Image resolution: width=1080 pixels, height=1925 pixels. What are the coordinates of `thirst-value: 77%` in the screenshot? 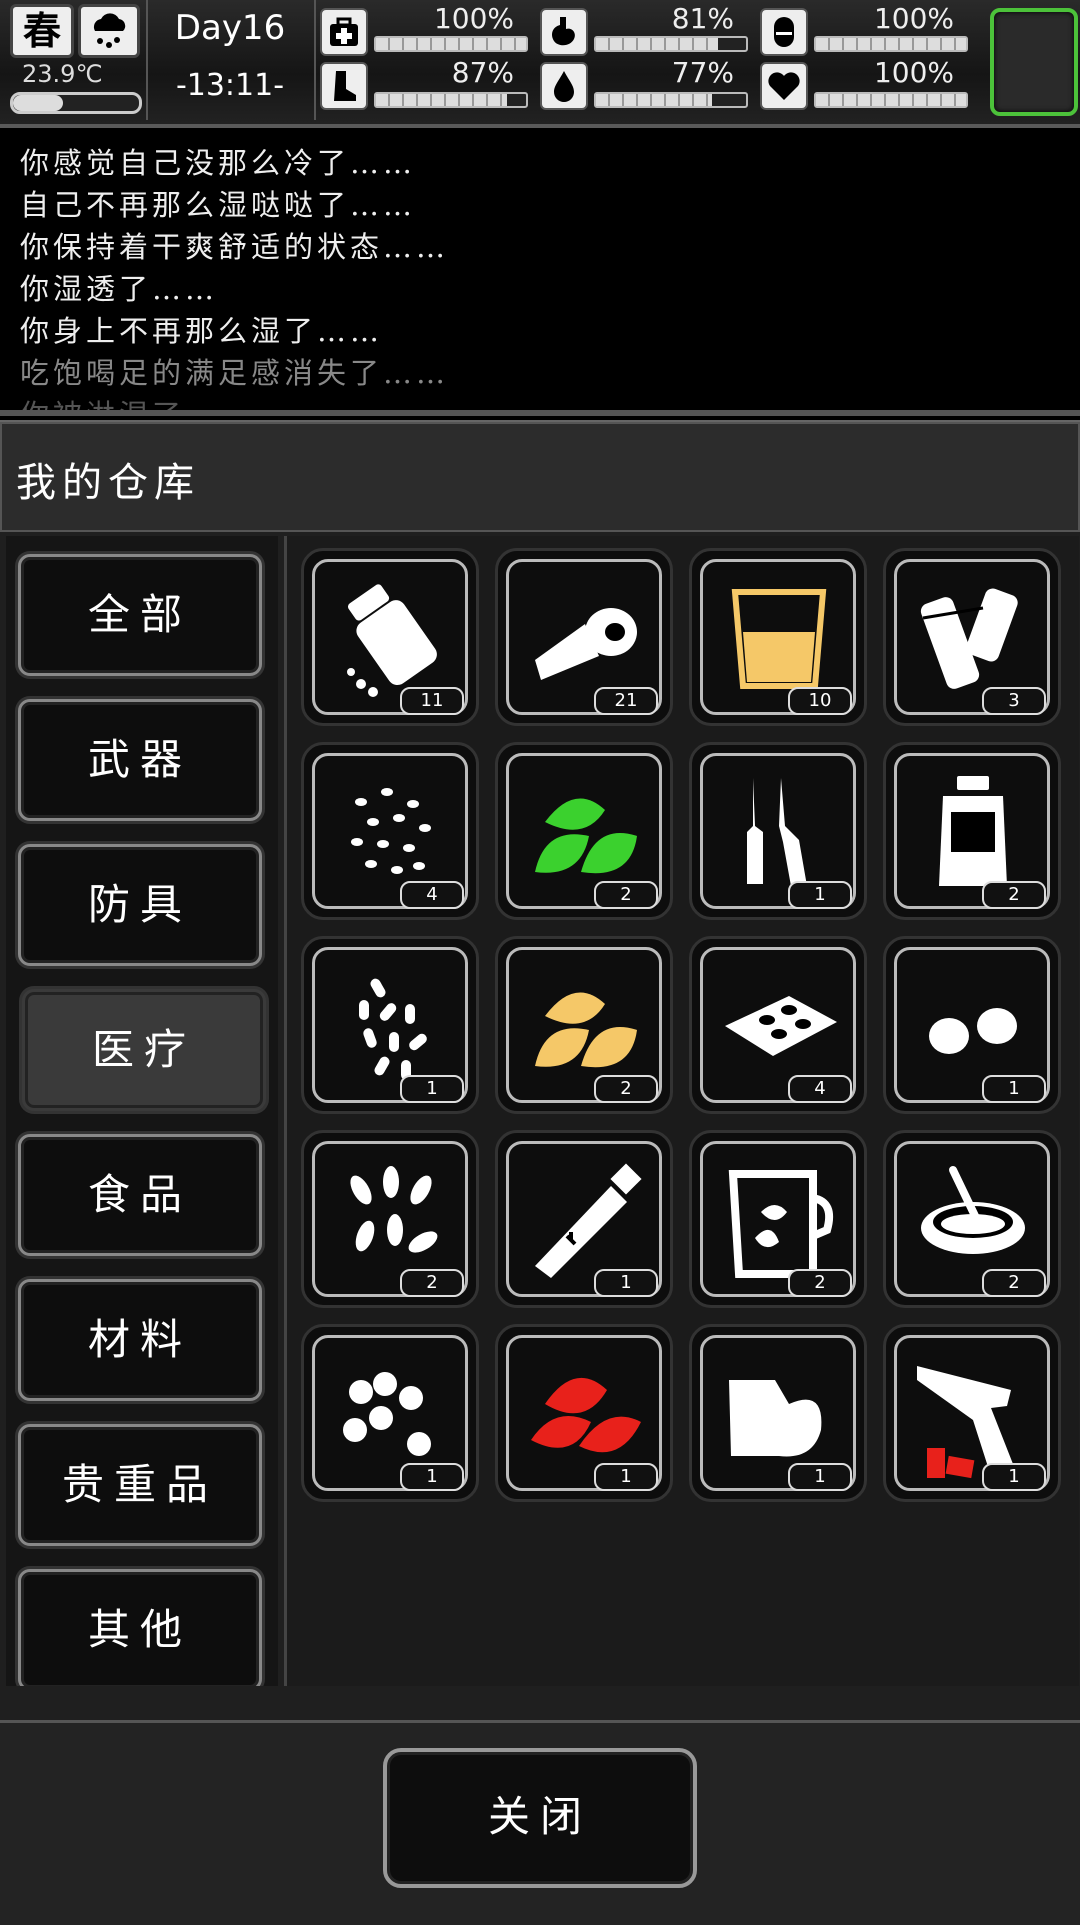 It's located at (702, 72).